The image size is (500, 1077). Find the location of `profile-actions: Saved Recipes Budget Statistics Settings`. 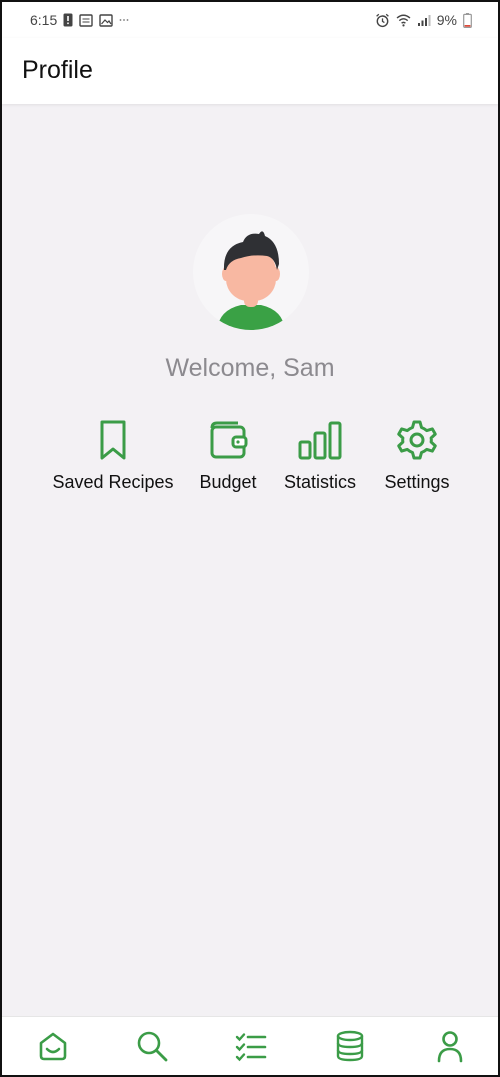

profile-actions: Saved Recipes Budget Statistics Settings is located at coordinates (250, 463).